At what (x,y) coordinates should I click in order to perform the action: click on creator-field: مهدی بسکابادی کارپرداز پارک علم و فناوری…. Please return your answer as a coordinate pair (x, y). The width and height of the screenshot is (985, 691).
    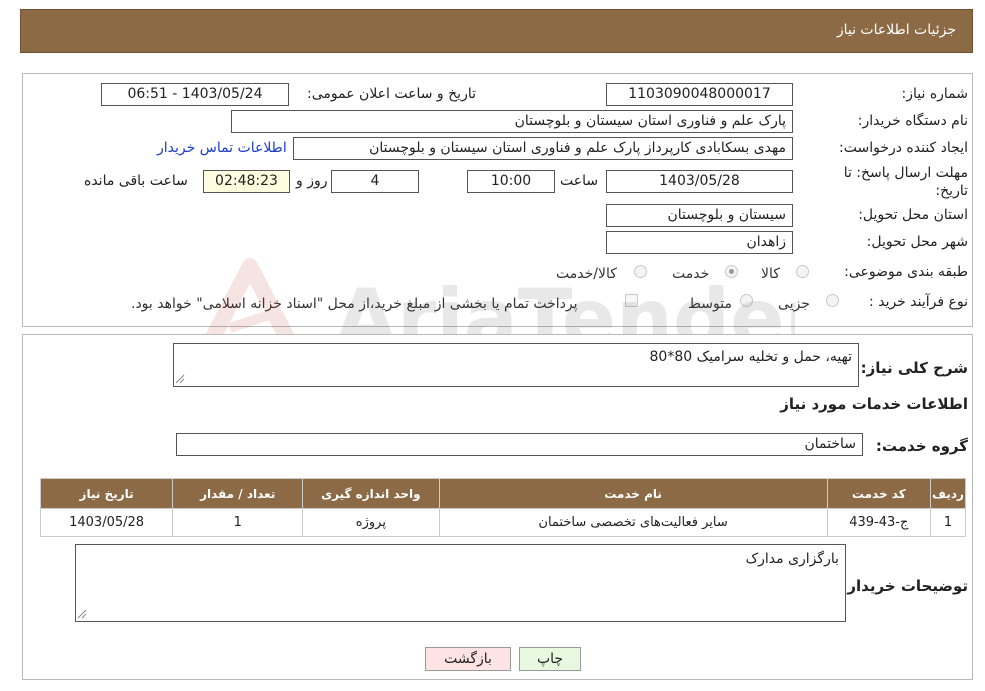
    Looking at the image, I should click on (543, 148).